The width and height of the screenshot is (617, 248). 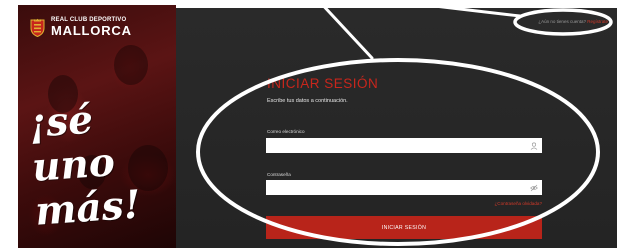 What do you see at coordinates (597, 21) in the screenshot?
I see `register-link: Regístrate` at bounding box center [597, 21].